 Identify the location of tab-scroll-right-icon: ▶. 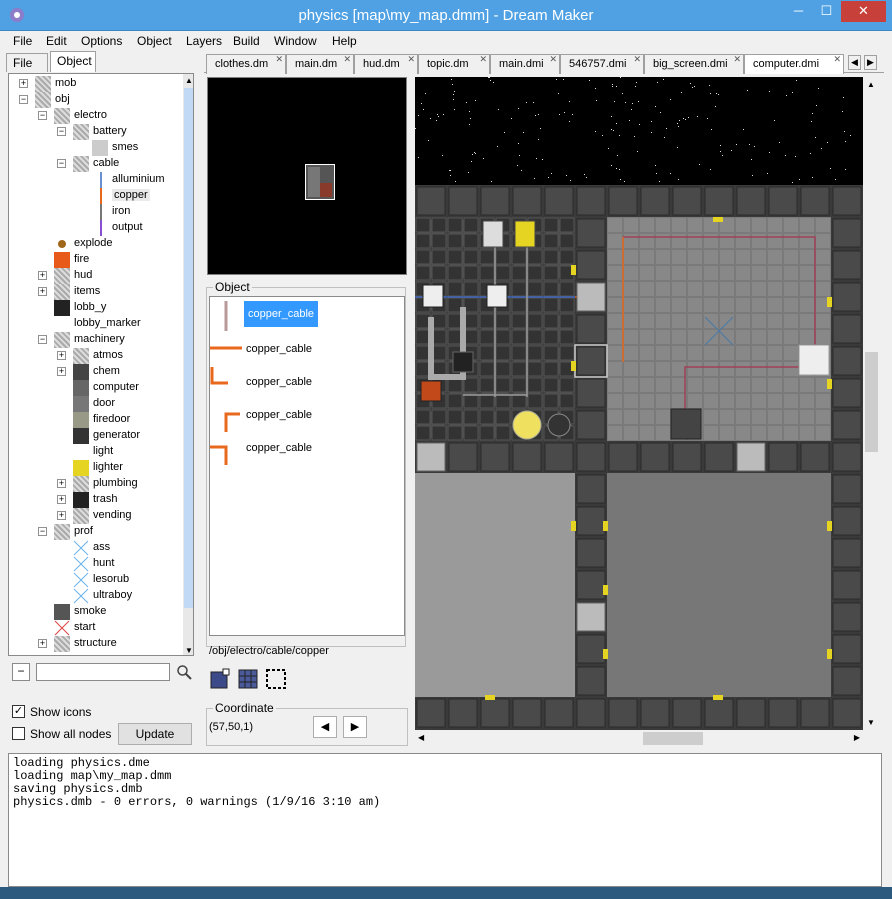
(870, 62).